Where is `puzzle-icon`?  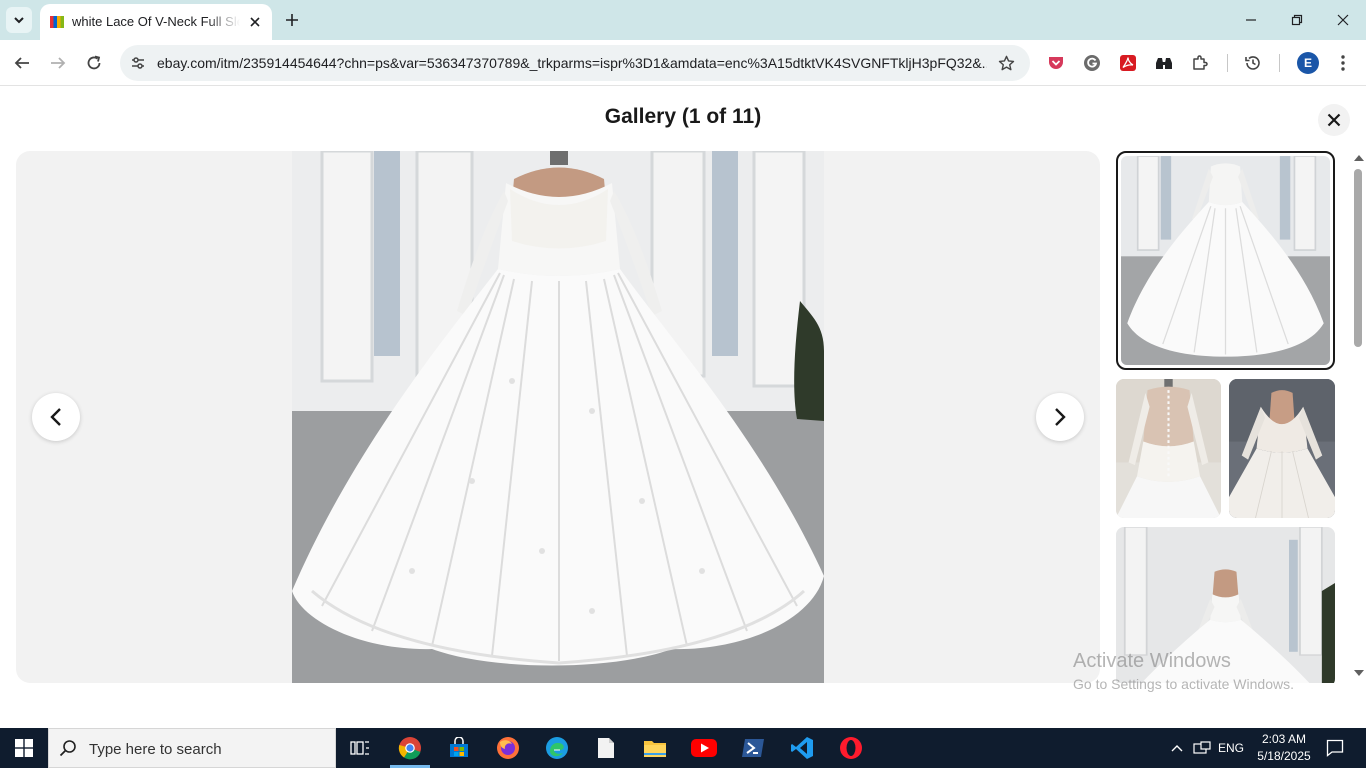
puzzle-icon is located at coordinates (1200, 62).